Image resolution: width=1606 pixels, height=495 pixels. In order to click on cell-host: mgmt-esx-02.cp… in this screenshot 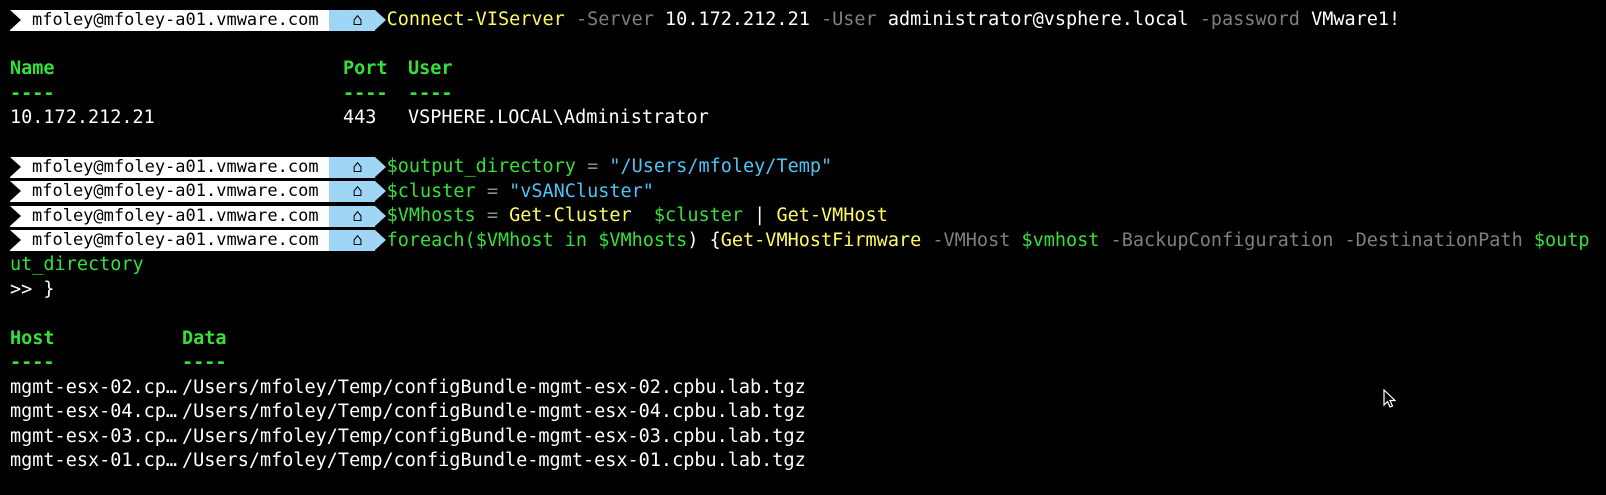, I will do `click(94, 387)`.